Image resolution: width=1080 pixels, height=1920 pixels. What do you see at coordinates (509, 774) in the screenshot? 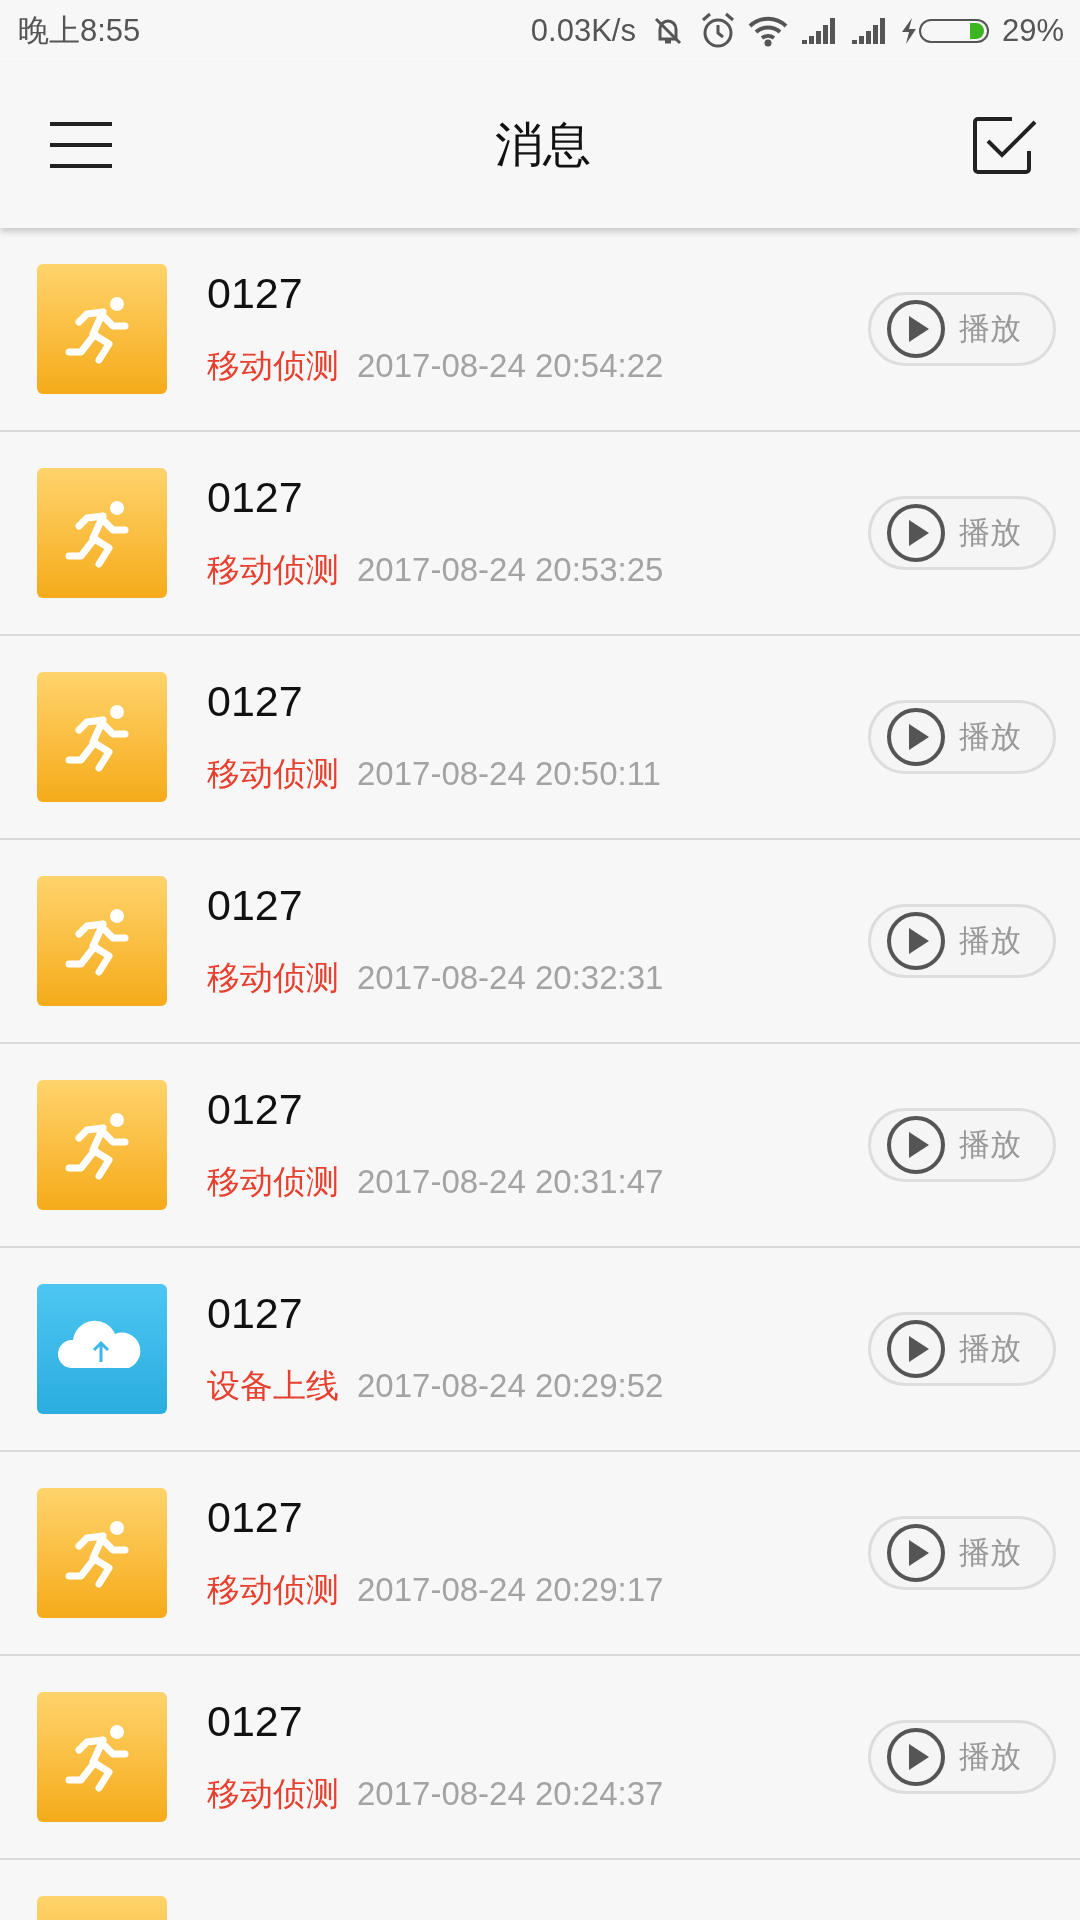
I see `timestamp: 2017-08-24 20:50:11` at bounding box center [509, 774].